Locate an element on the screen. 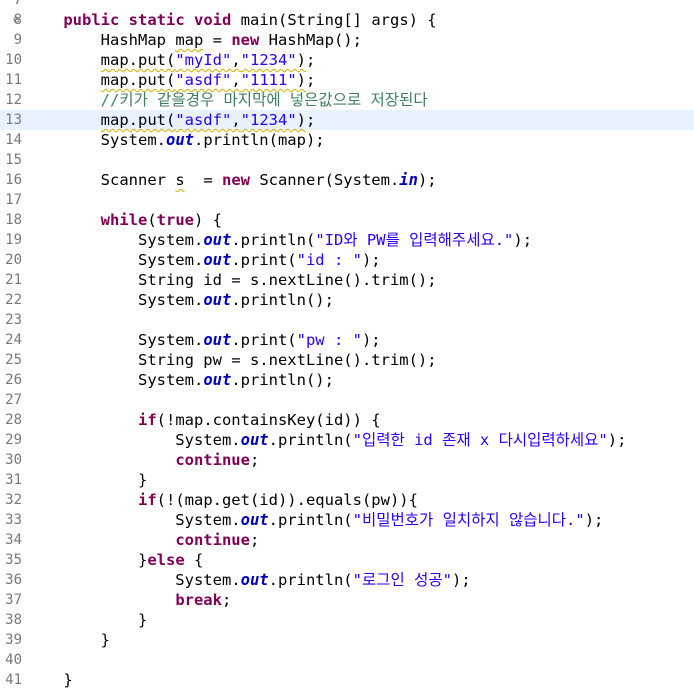  code-line: 14 System.out.println(map); is located at coordinates (347, 140).